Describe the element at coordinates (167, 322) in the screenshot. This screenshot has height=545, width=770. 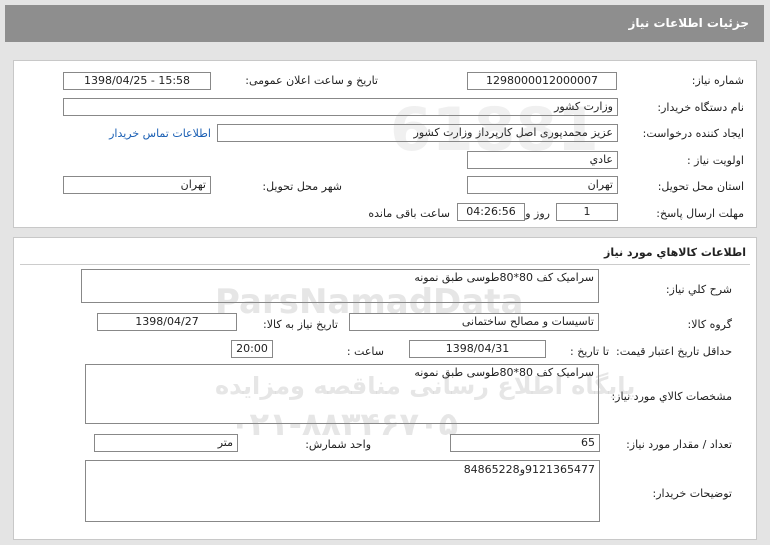
I see `need-date-field: 1398/04/27` at that location.